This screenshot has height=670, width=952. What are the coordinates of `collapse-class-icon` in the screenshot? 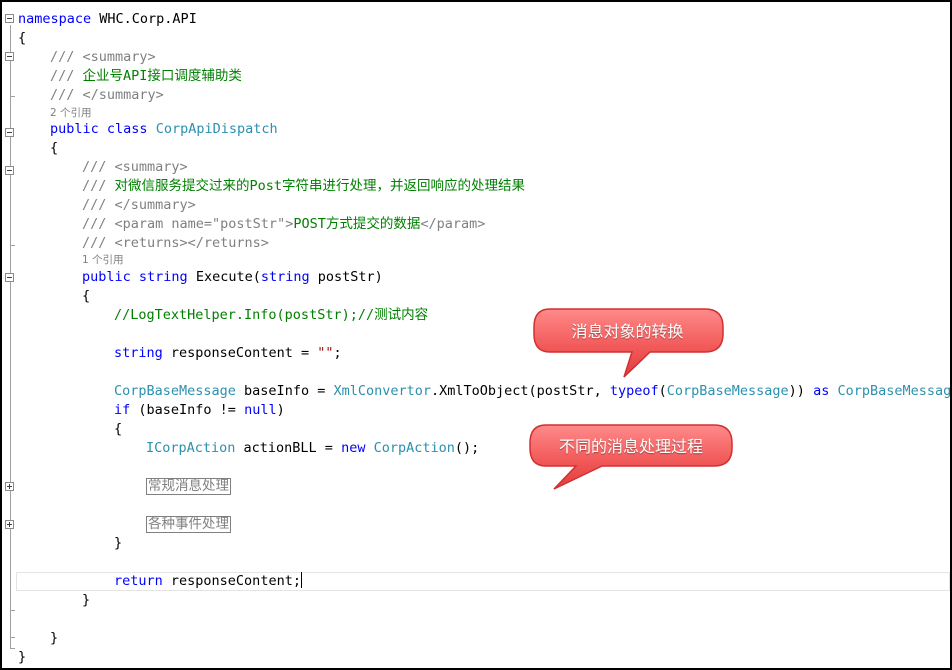 It's located at (9, 132).